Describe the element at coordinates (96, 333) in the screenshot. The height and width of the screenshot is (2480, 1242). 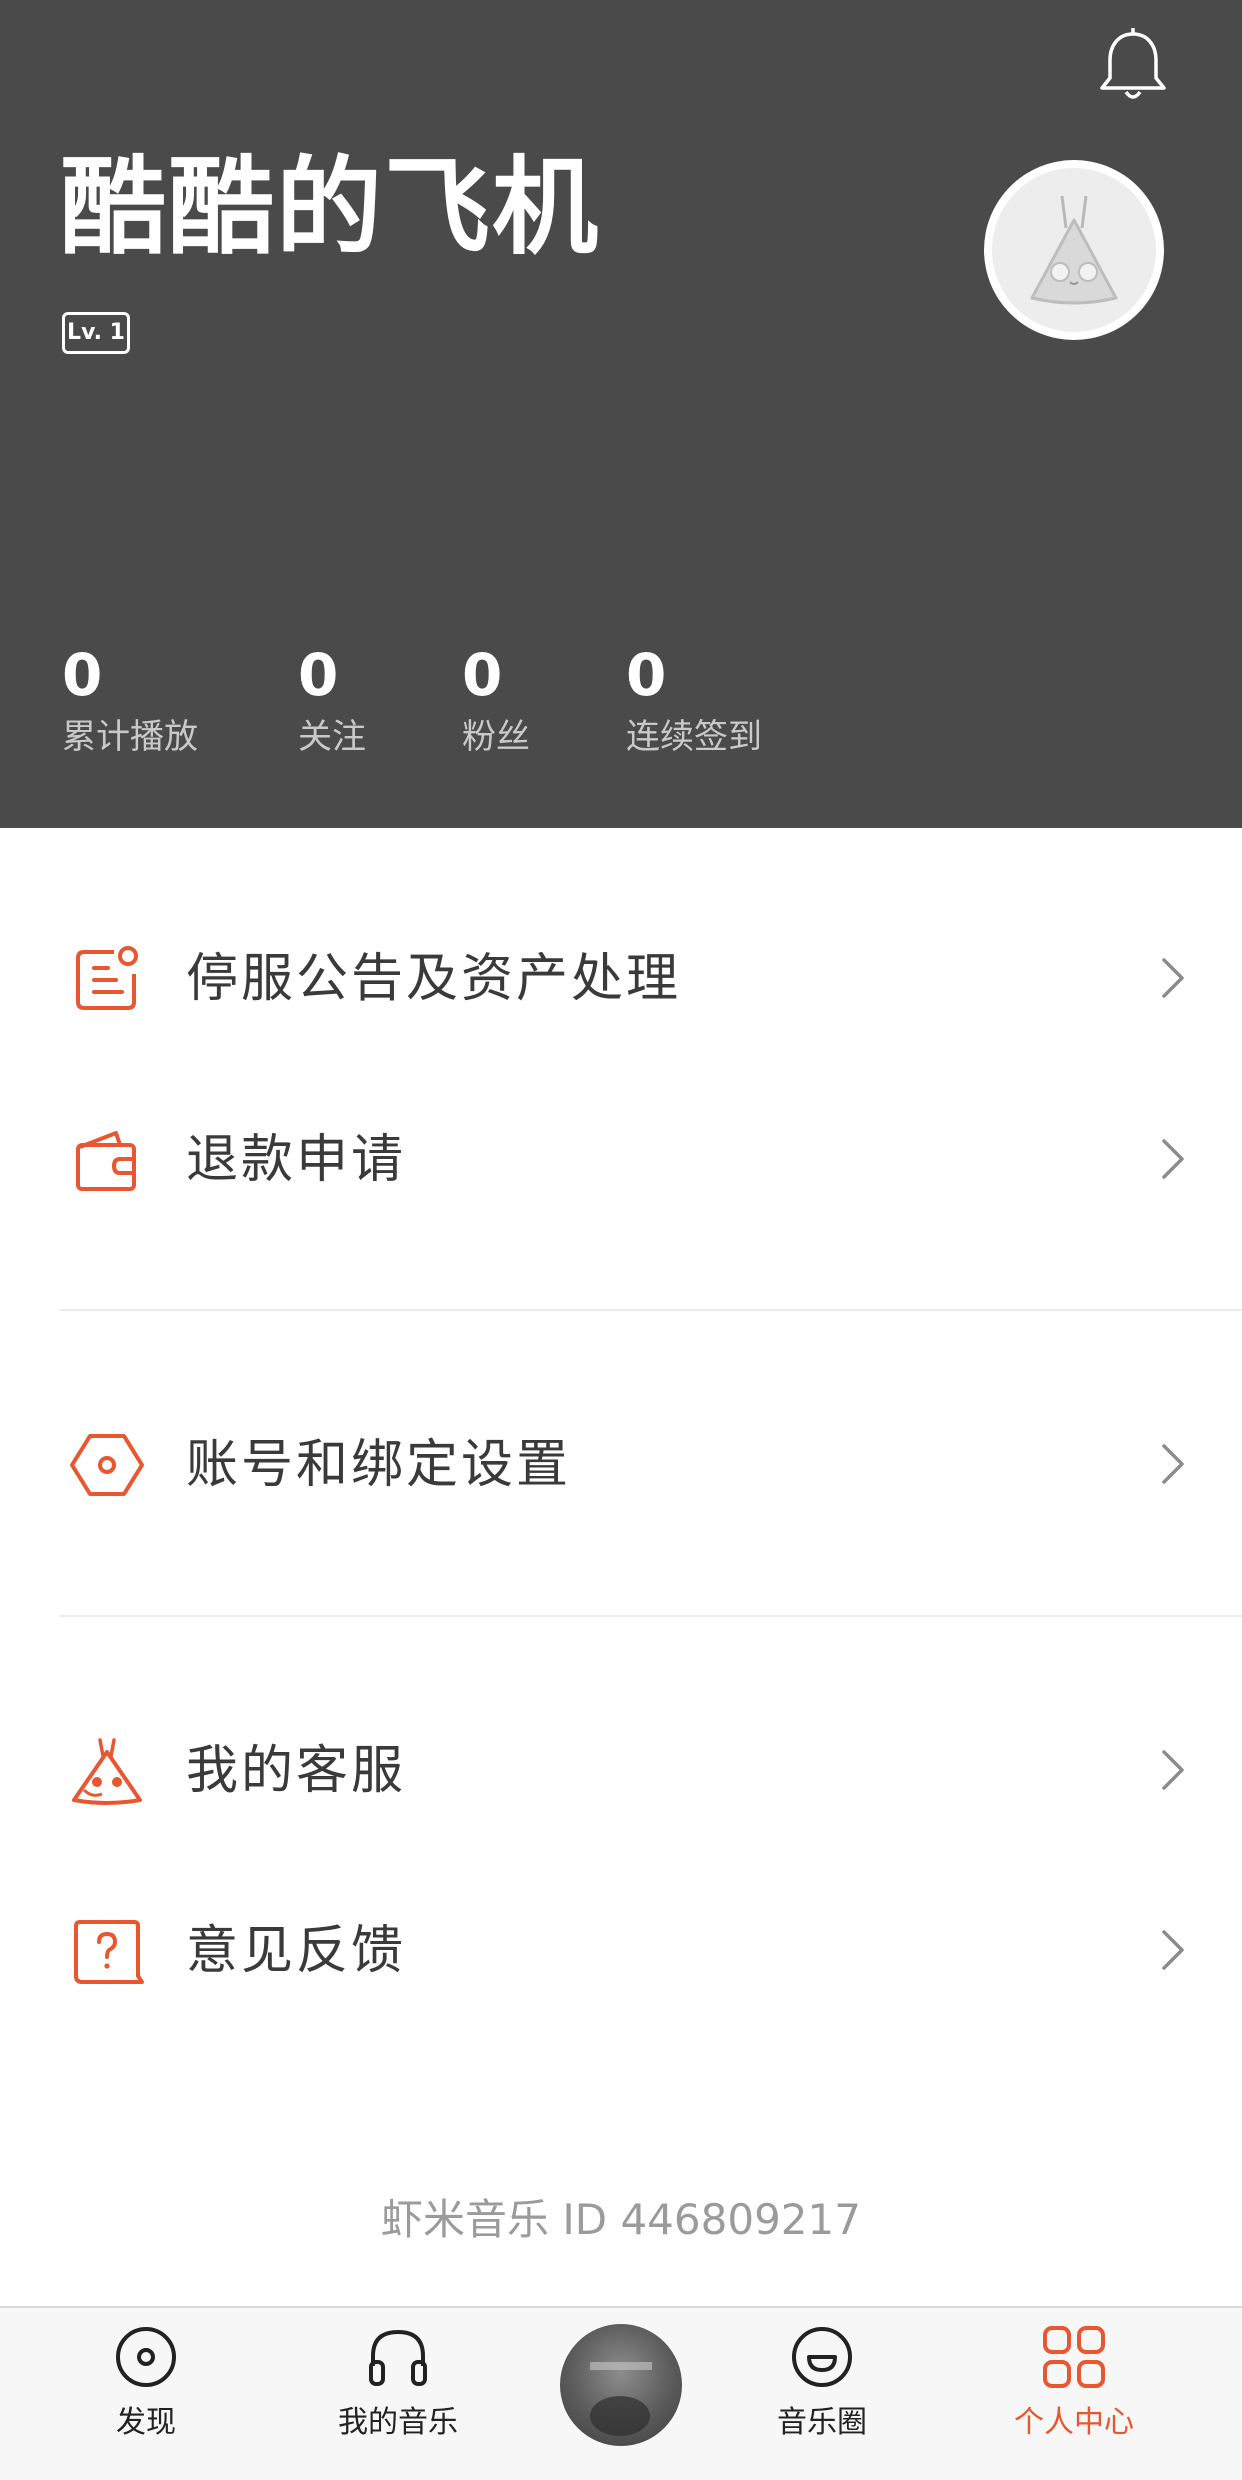
I see `level-badge: Lv. 1` at that location.